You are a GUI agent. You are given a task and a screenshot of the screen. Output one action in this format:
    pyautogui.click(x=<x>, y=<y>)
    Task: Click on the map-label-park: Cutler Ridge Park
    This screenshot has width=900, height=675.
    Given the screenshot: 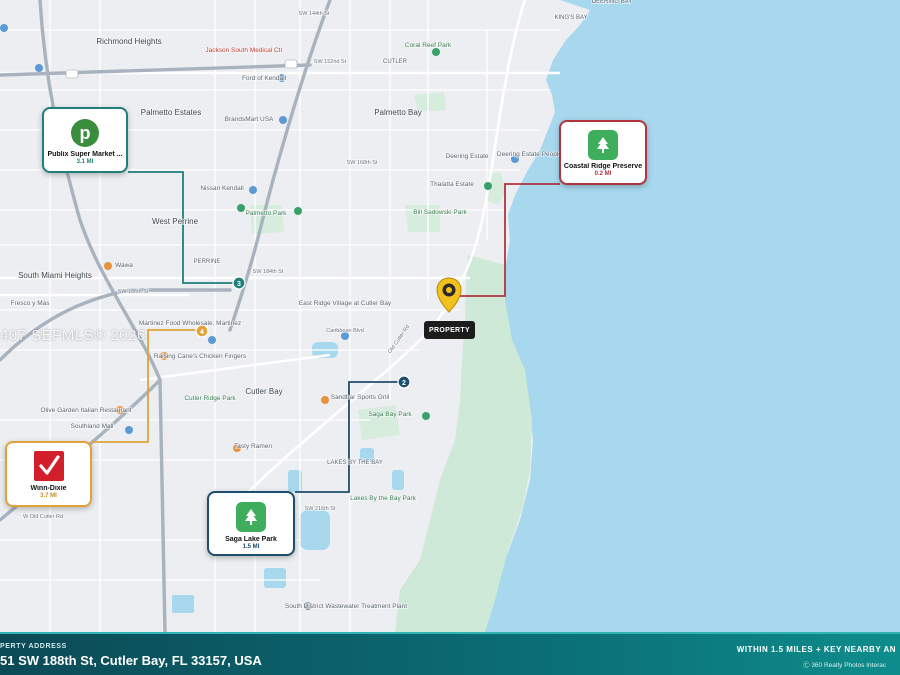 What is the action you would take?
    pyautogui.click(x=210, y=398)
    